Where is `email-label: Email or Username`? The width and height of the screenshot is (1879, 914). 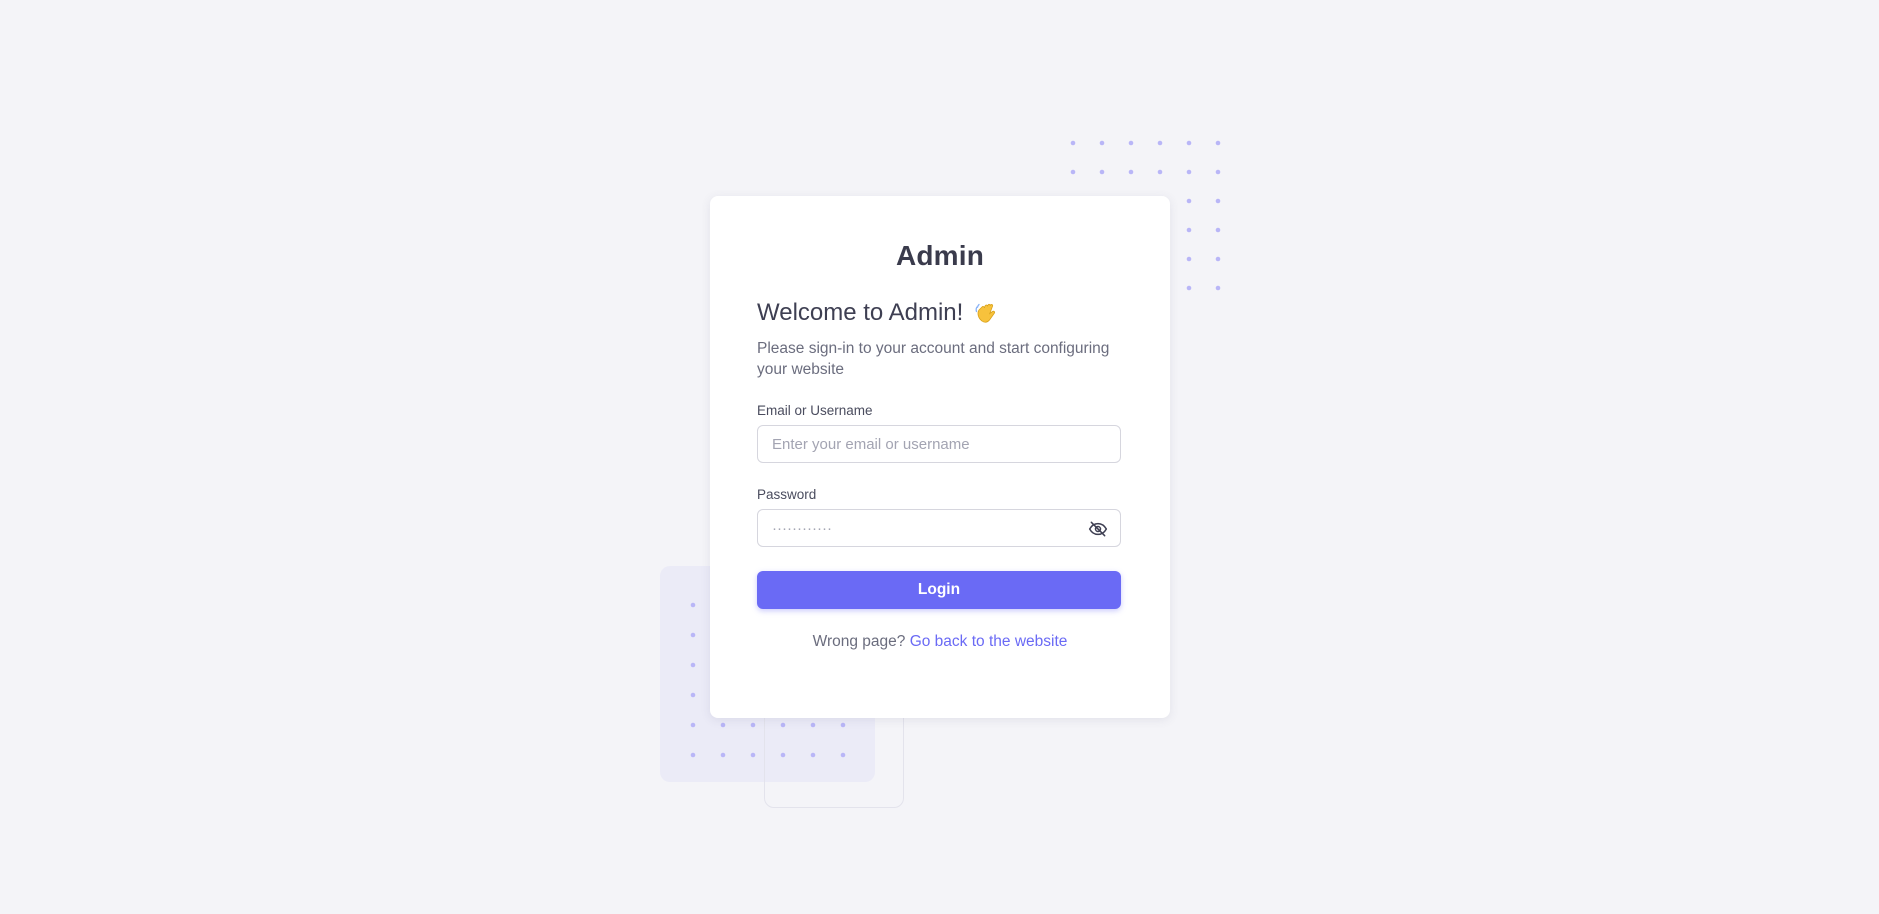
email-label: Email or Username is located at coordinates (815, 410).